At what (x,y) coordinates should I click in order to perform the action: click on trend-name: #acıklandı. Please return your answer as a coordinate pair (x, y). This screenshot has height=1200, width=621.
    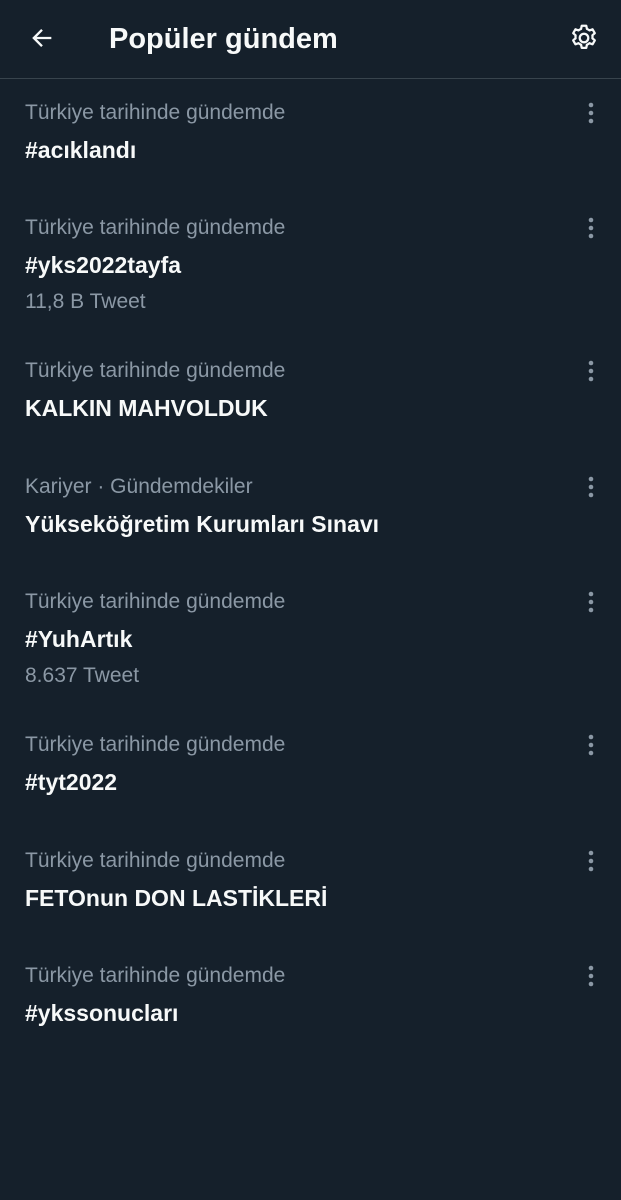
    Looking at the image, I should click on (81, 150).